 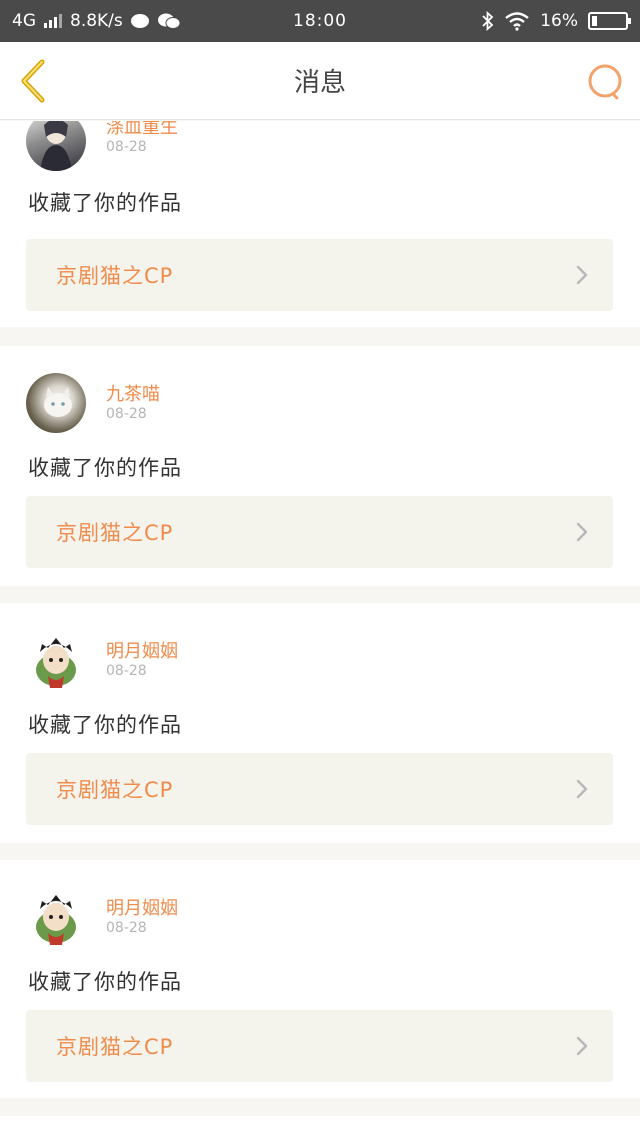 I want to click on page-title: 消息, so click(x=319, y=83).